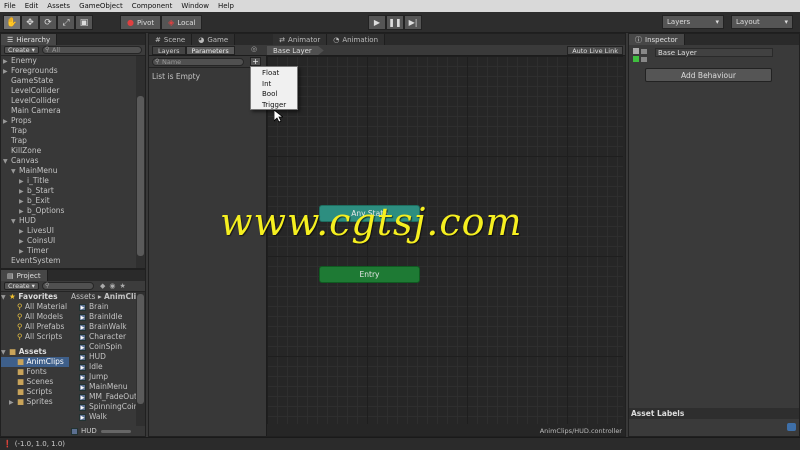  Describe the element at coordinates (413, 22) in the screenshot. I see `step-button: ▶|` at that location.